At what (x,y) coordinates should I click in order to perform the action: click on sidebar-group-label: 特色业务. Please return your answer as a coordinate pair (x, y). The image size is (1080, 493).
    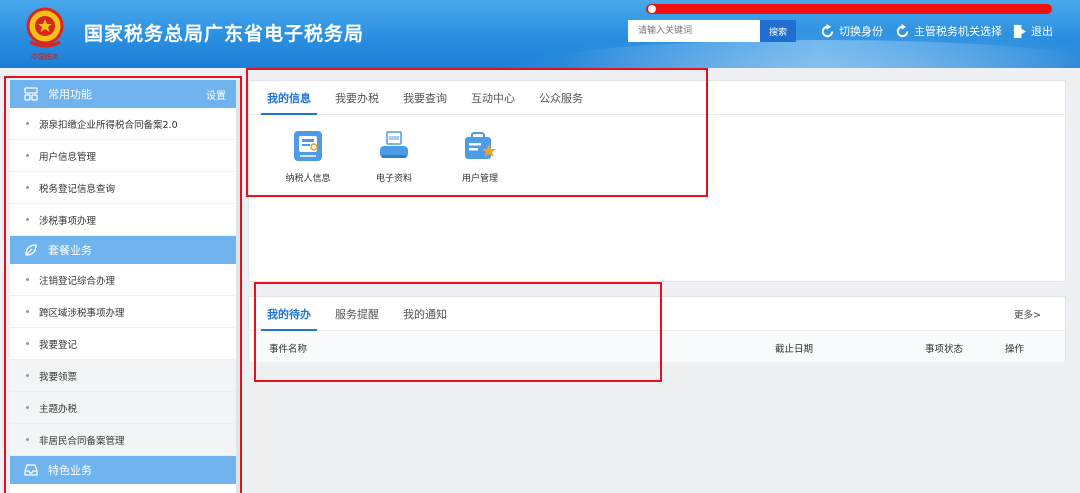
    Looking at the image, I should click on (70, 470).